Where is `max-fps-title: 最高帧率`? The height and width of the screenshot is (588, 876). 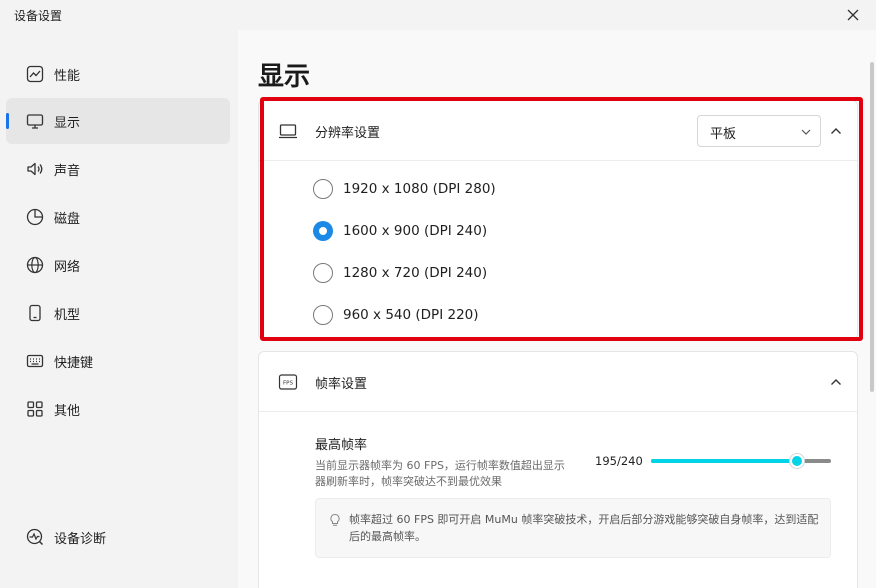 max-fps-title: 最高帧率 is located at coordinates (341, 445).